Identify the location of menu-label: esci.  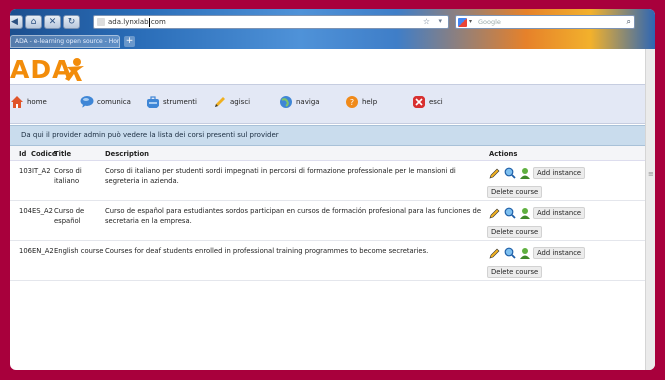
(436, 102).